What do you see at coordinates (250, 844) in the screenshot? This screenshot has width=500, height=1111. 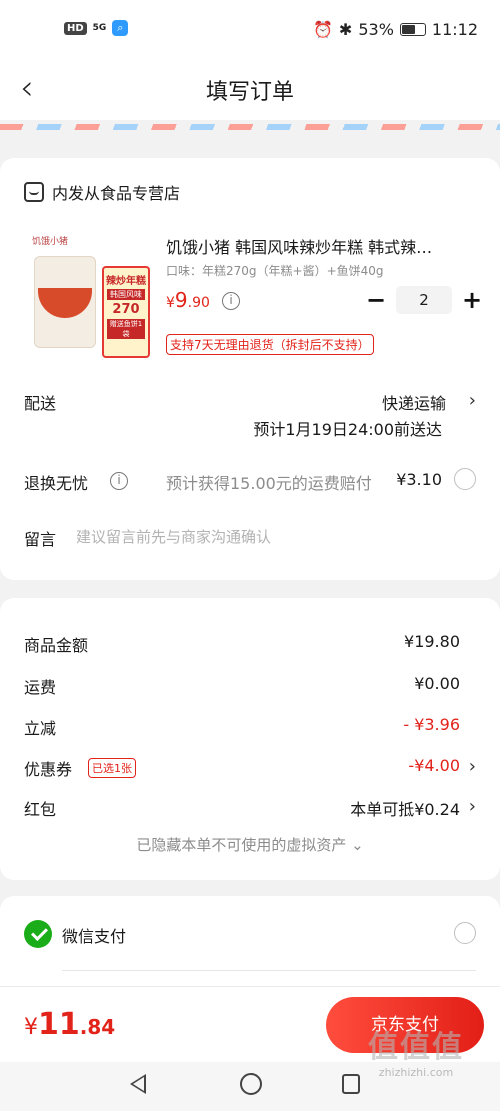 I see `hidden-assets-toggle: 已隐藏本单不可使用的虚拟资产 ⌄` at bounding box center [250, 844].